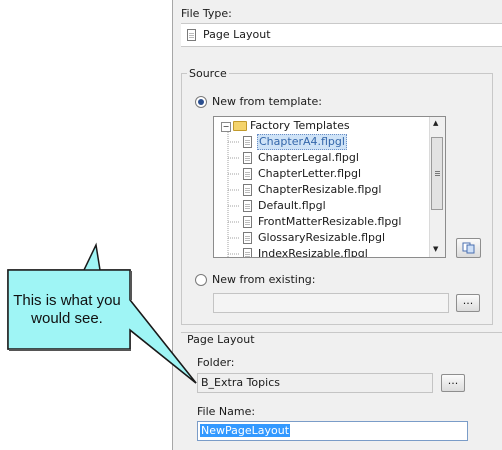  Describe the element at coordinates (67, 309) in the screenshot. I see `callout-text: This is what you would see.` at that location.